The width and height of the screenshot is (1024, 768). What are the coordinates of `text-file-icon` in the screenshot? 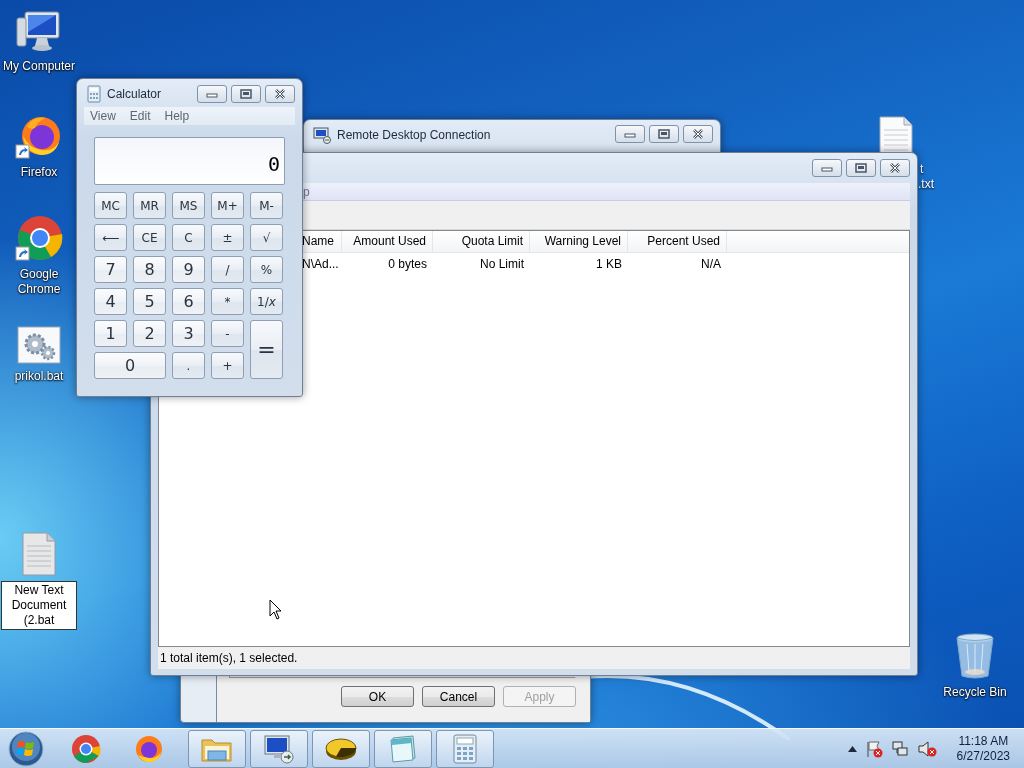 It's located at (39, 554).